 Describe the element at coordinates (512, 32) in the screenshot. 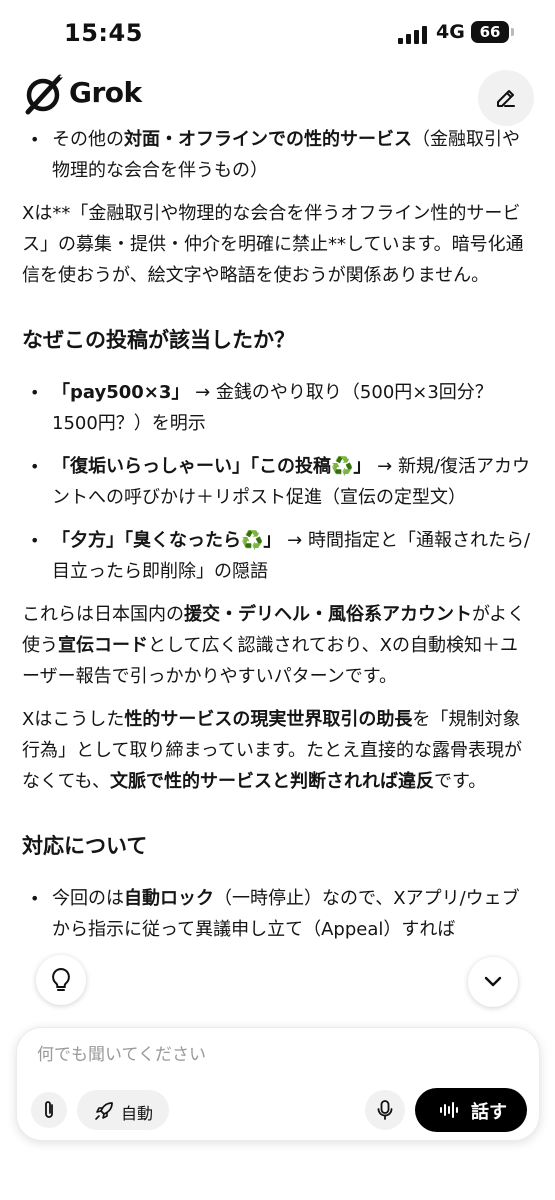

I see `battery-tip` at that location.